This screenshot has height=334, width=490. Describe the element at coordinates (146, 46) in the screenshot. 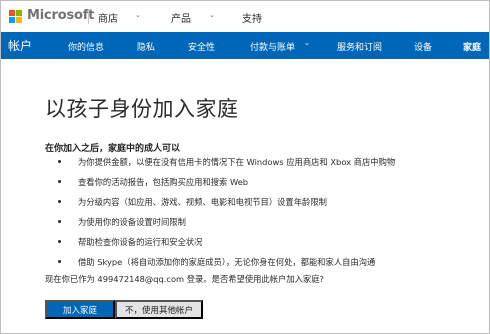

I see `tab-privacy: 隐私` at that location.